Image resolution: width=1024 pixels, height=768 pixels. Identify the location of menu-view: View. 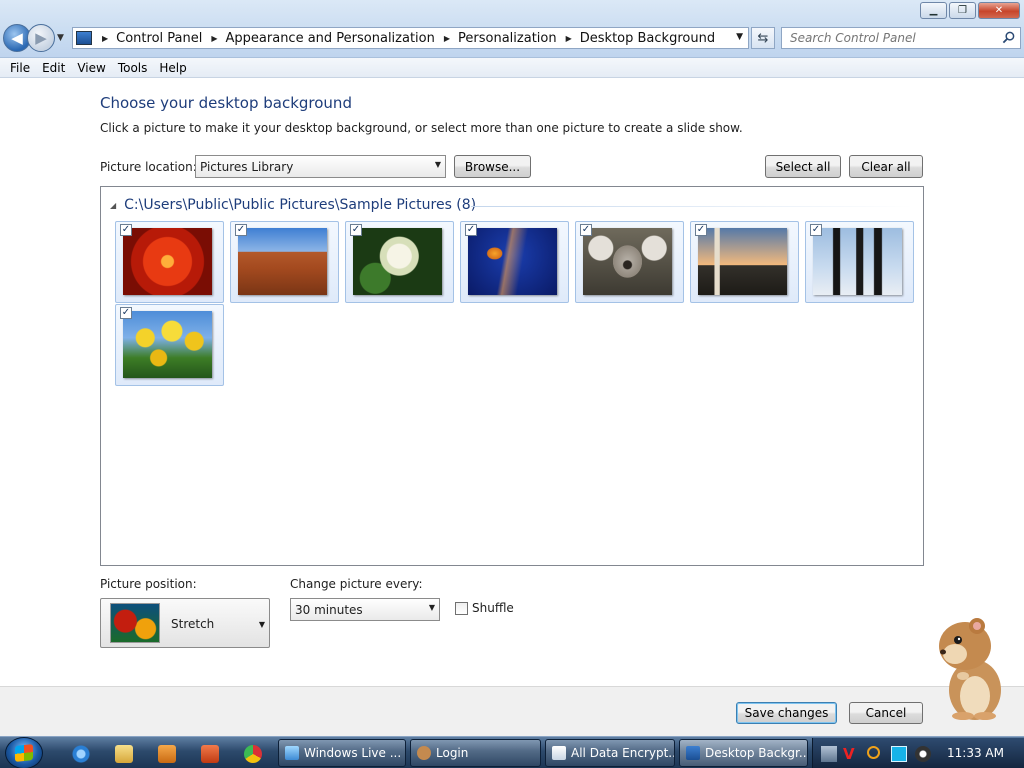
(91, 68).